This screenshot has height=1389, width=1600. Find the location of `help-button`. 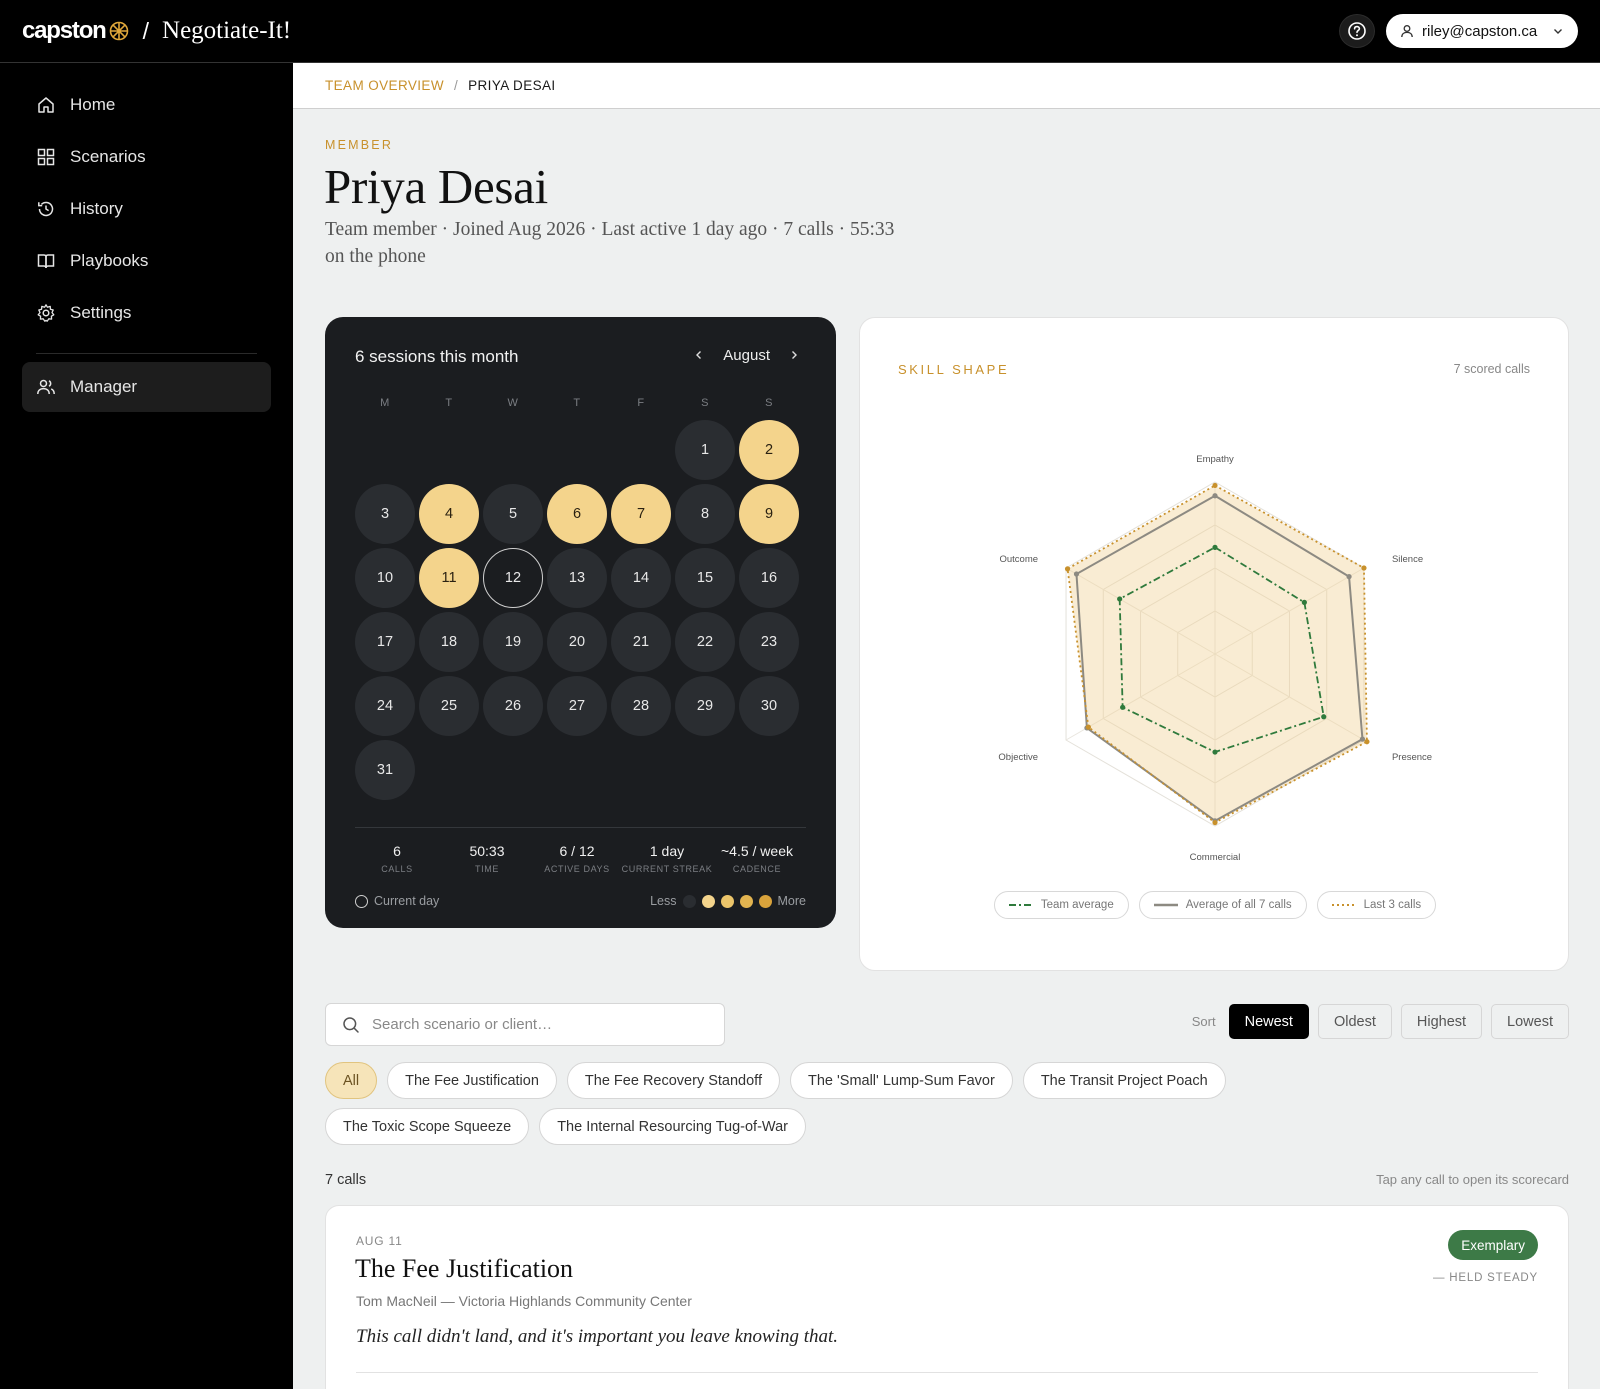

help-button is located at coordinates (1357, 31).